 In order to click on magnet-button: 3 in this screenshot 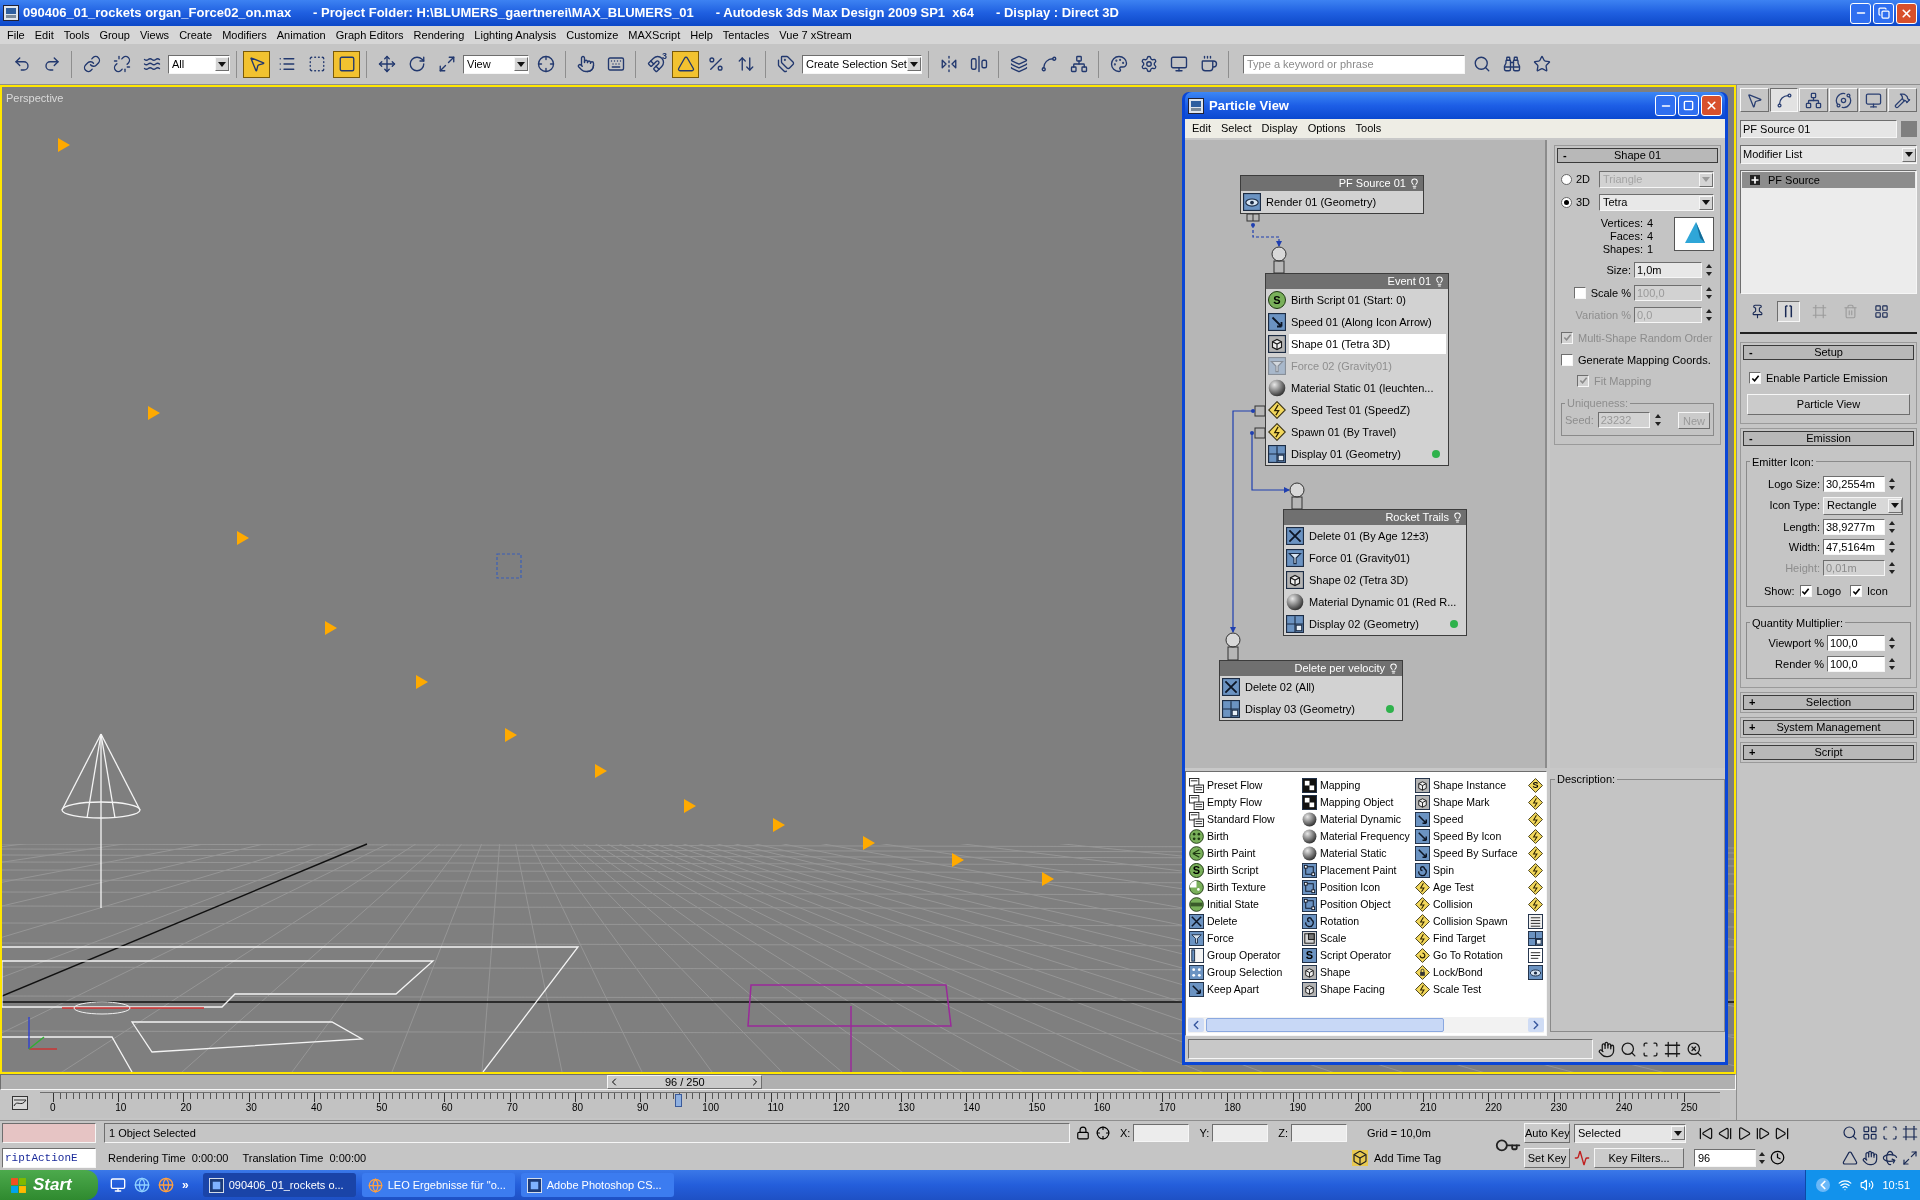, I will do `click(655, 64)`.